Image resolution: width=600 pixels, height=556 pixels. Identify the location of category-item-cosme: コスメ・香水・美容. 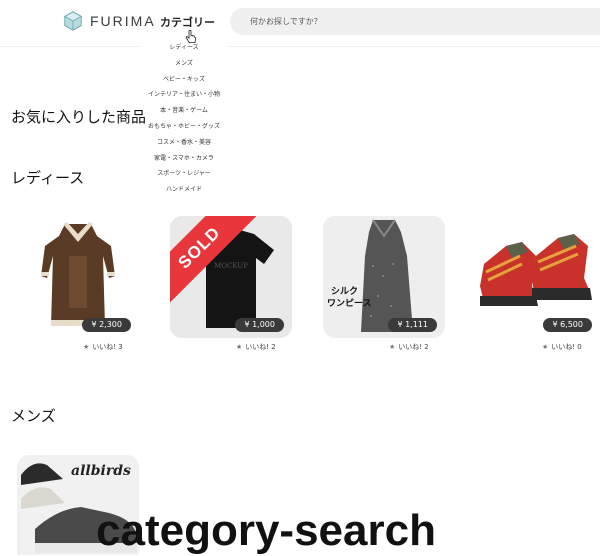
(184, 143).